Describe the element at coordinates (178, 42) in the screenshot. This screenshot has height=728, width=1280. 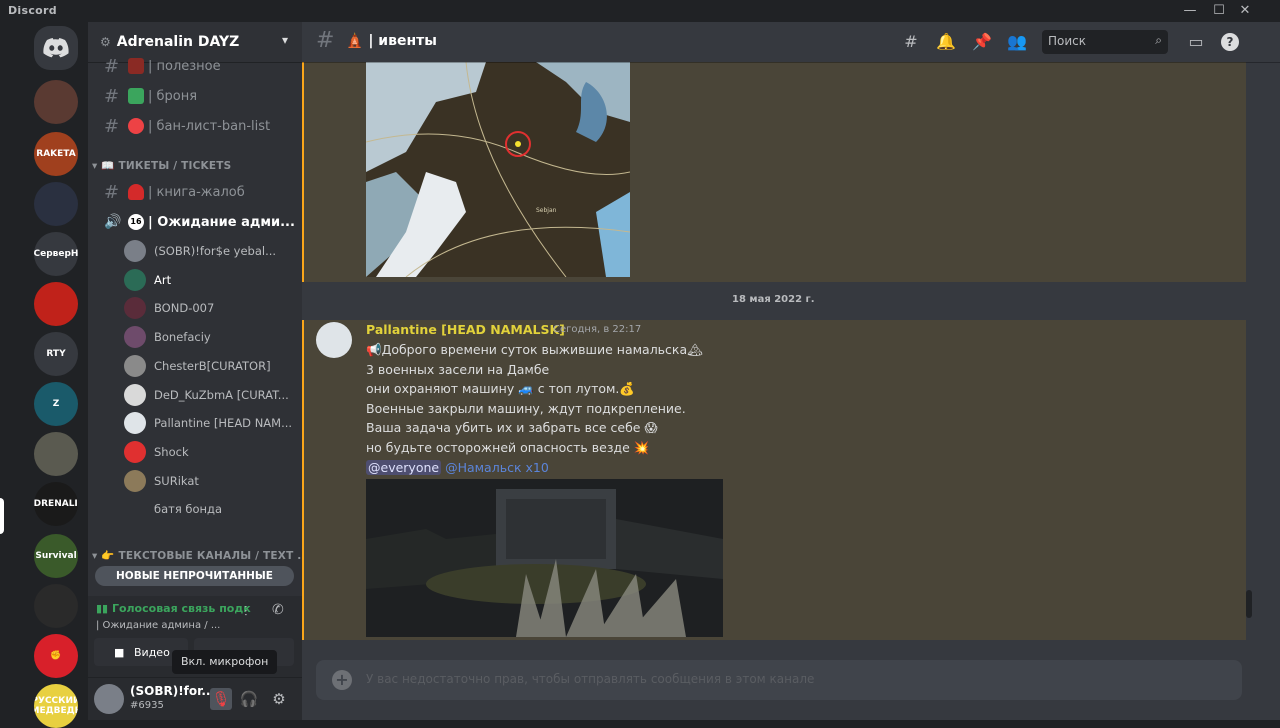
I see `guild-name: Adrenalin DAYZ` at that location.